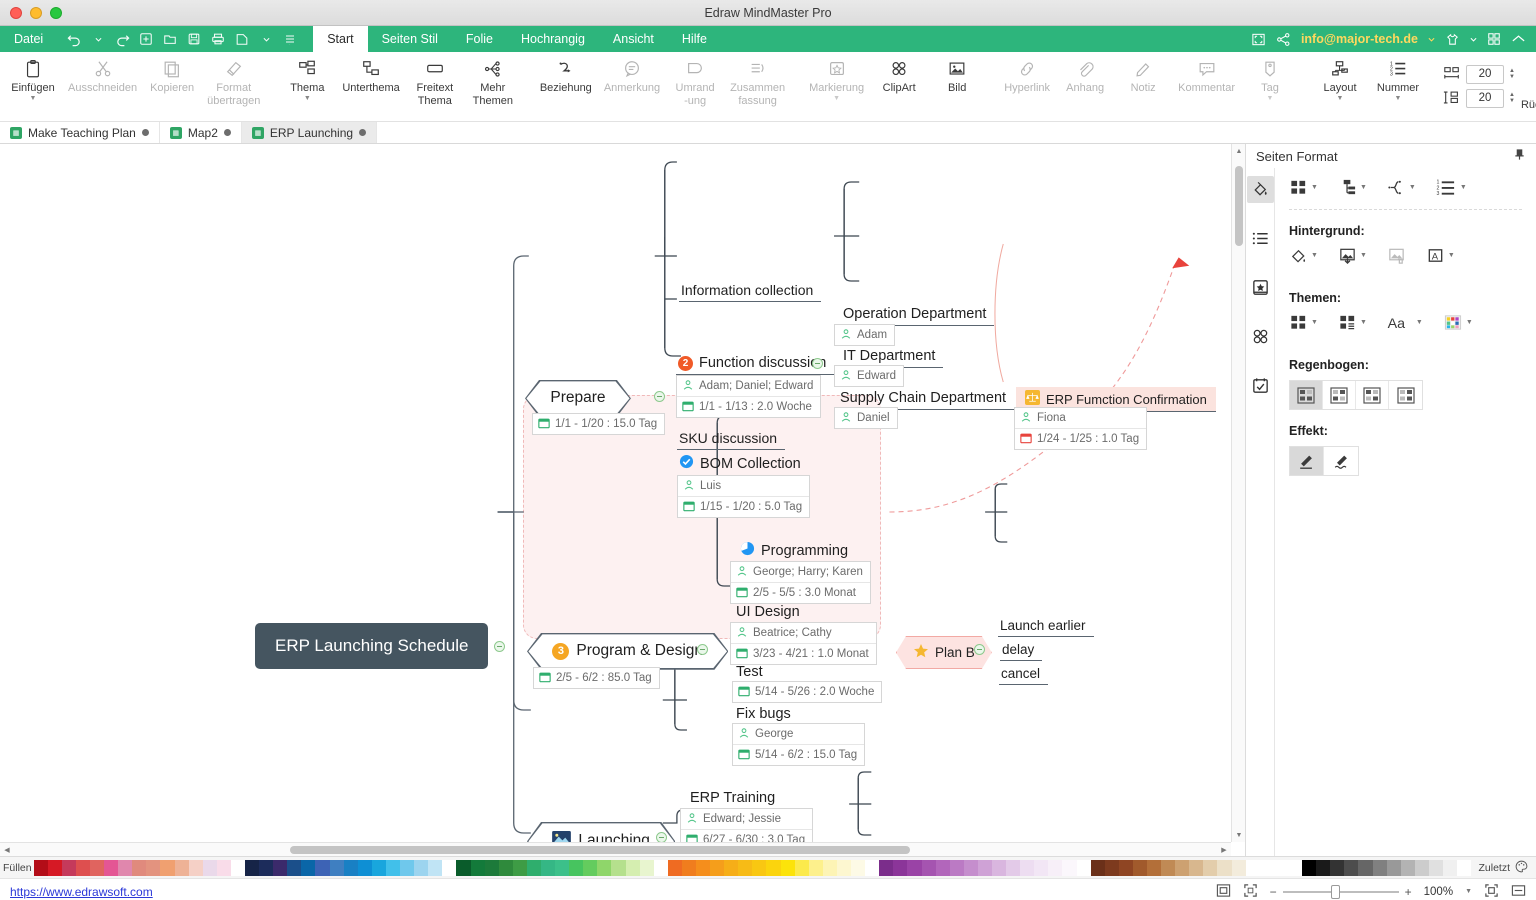 The image size is (1536, 900). Describe the element at coordinates (1273, 892) in the screenshot. I see `zoom-out-button: −` at that location.